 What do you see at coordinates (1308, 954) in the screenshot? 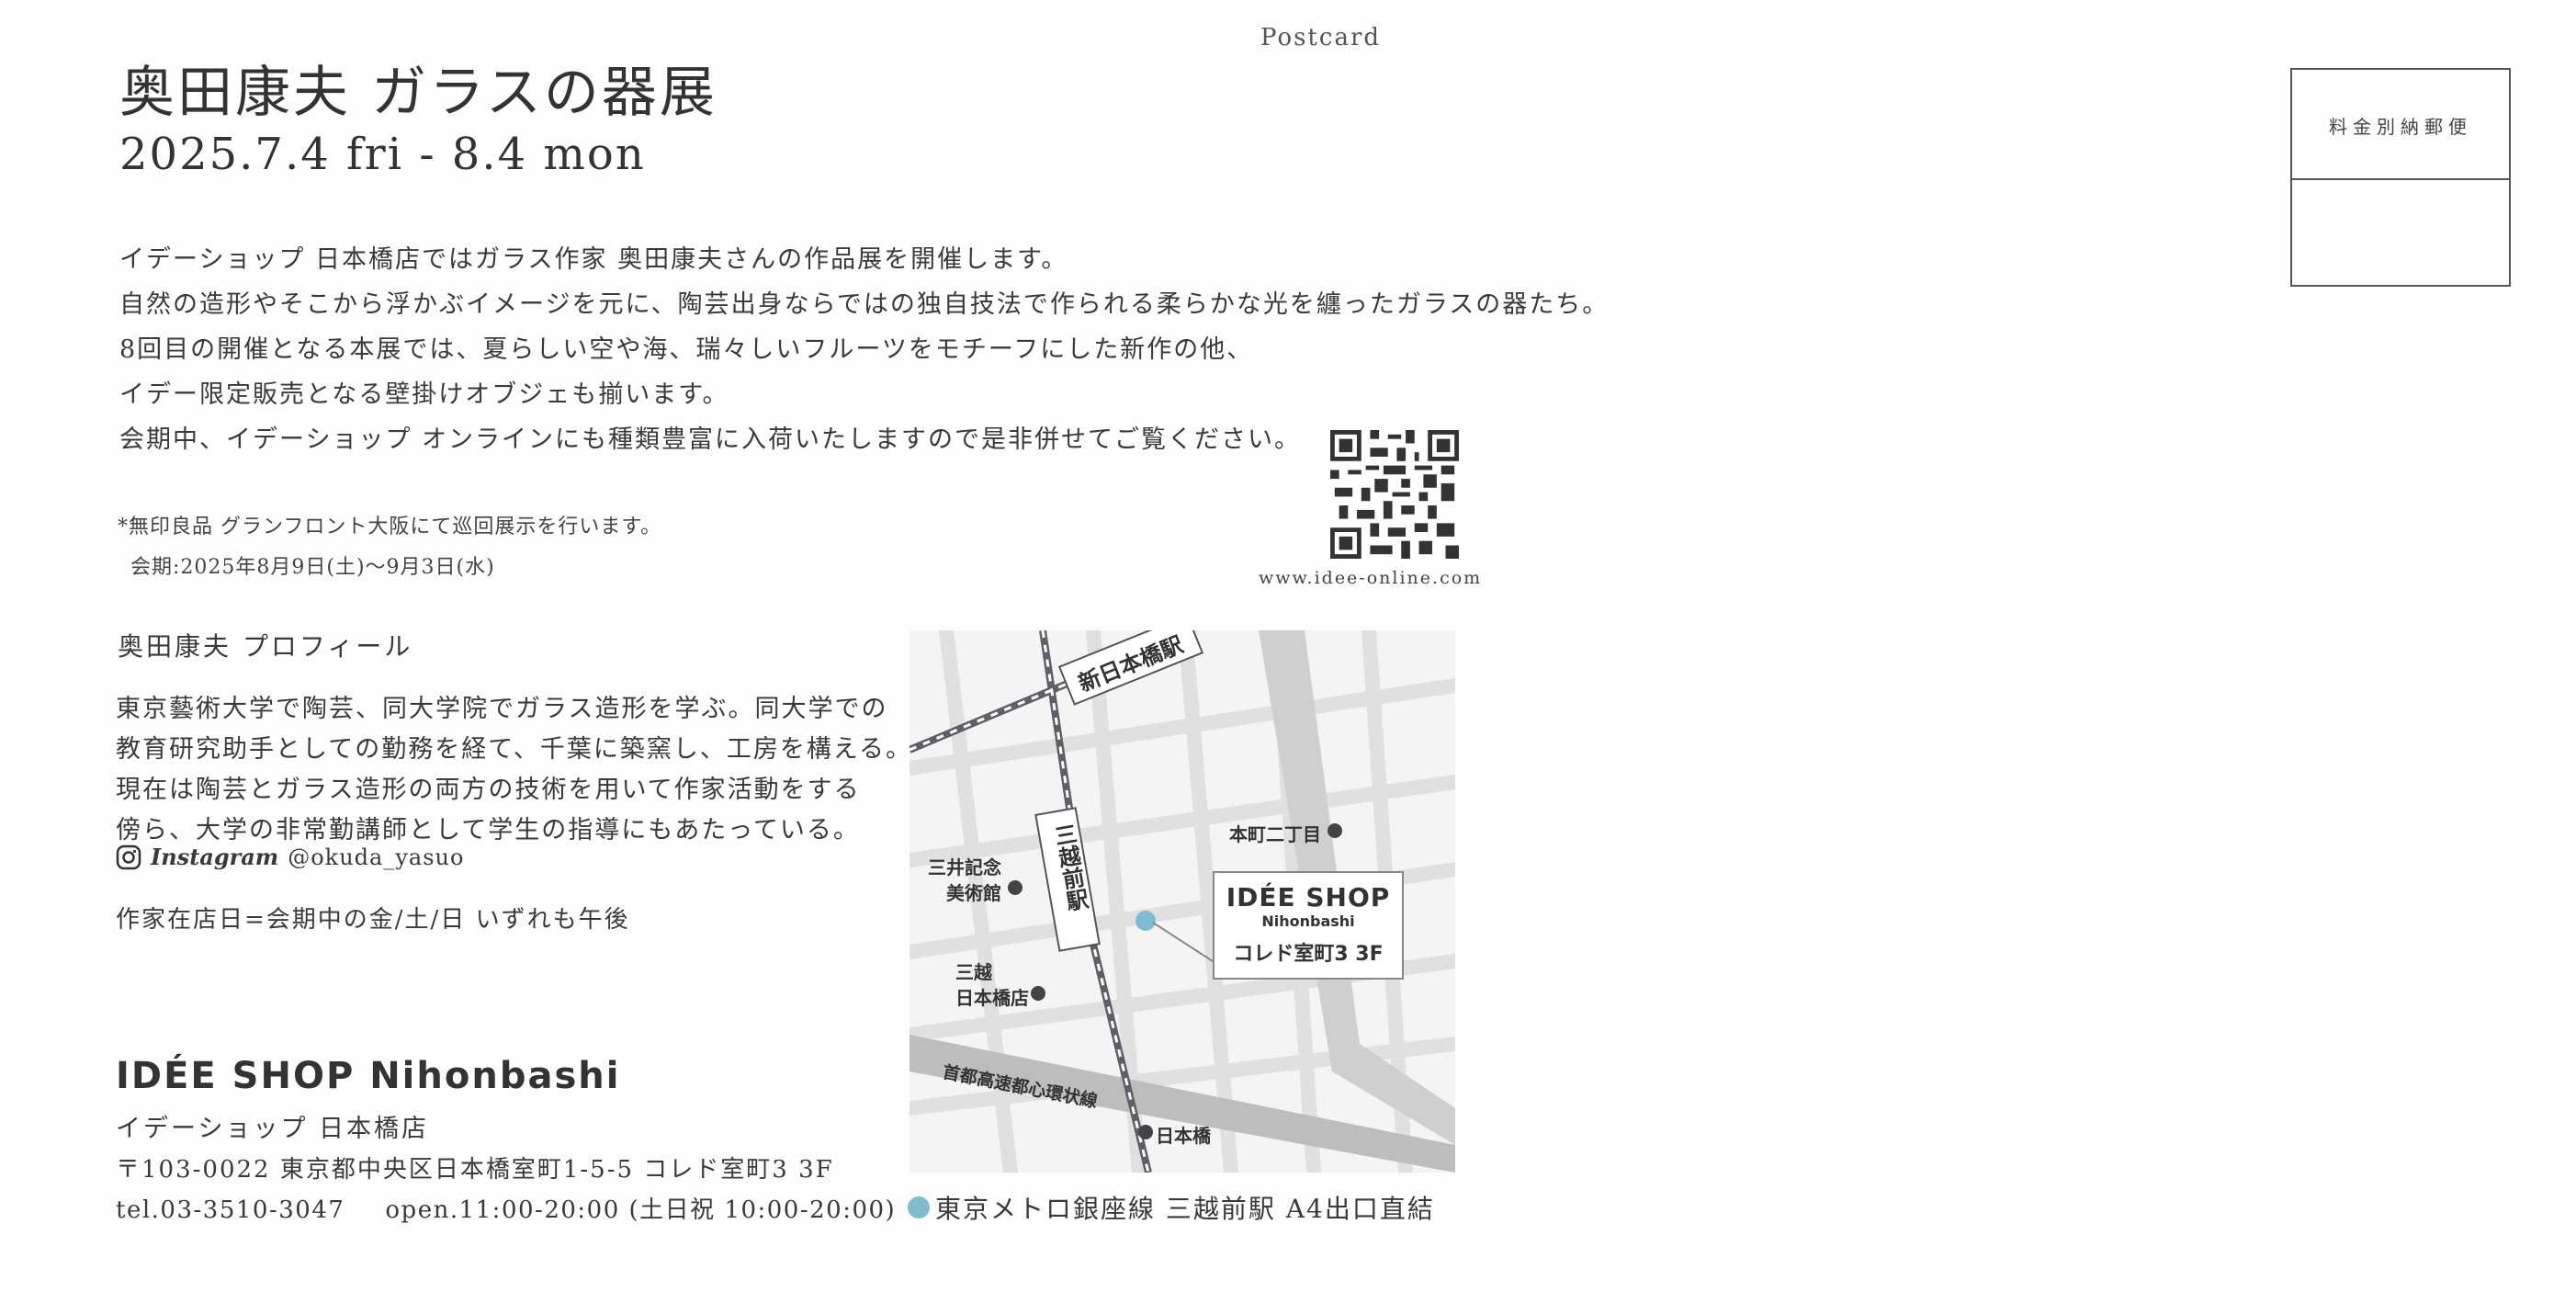
I see `callout-shop-floor: コレド室町3 3F` at bounding box center [1308, 954].